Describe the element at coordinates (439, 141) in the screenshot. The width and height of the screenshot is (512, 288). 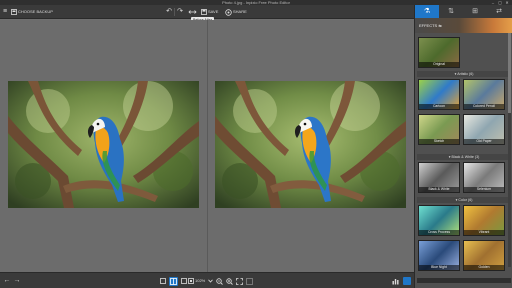
I see `effect-label: Sketch` at that location.